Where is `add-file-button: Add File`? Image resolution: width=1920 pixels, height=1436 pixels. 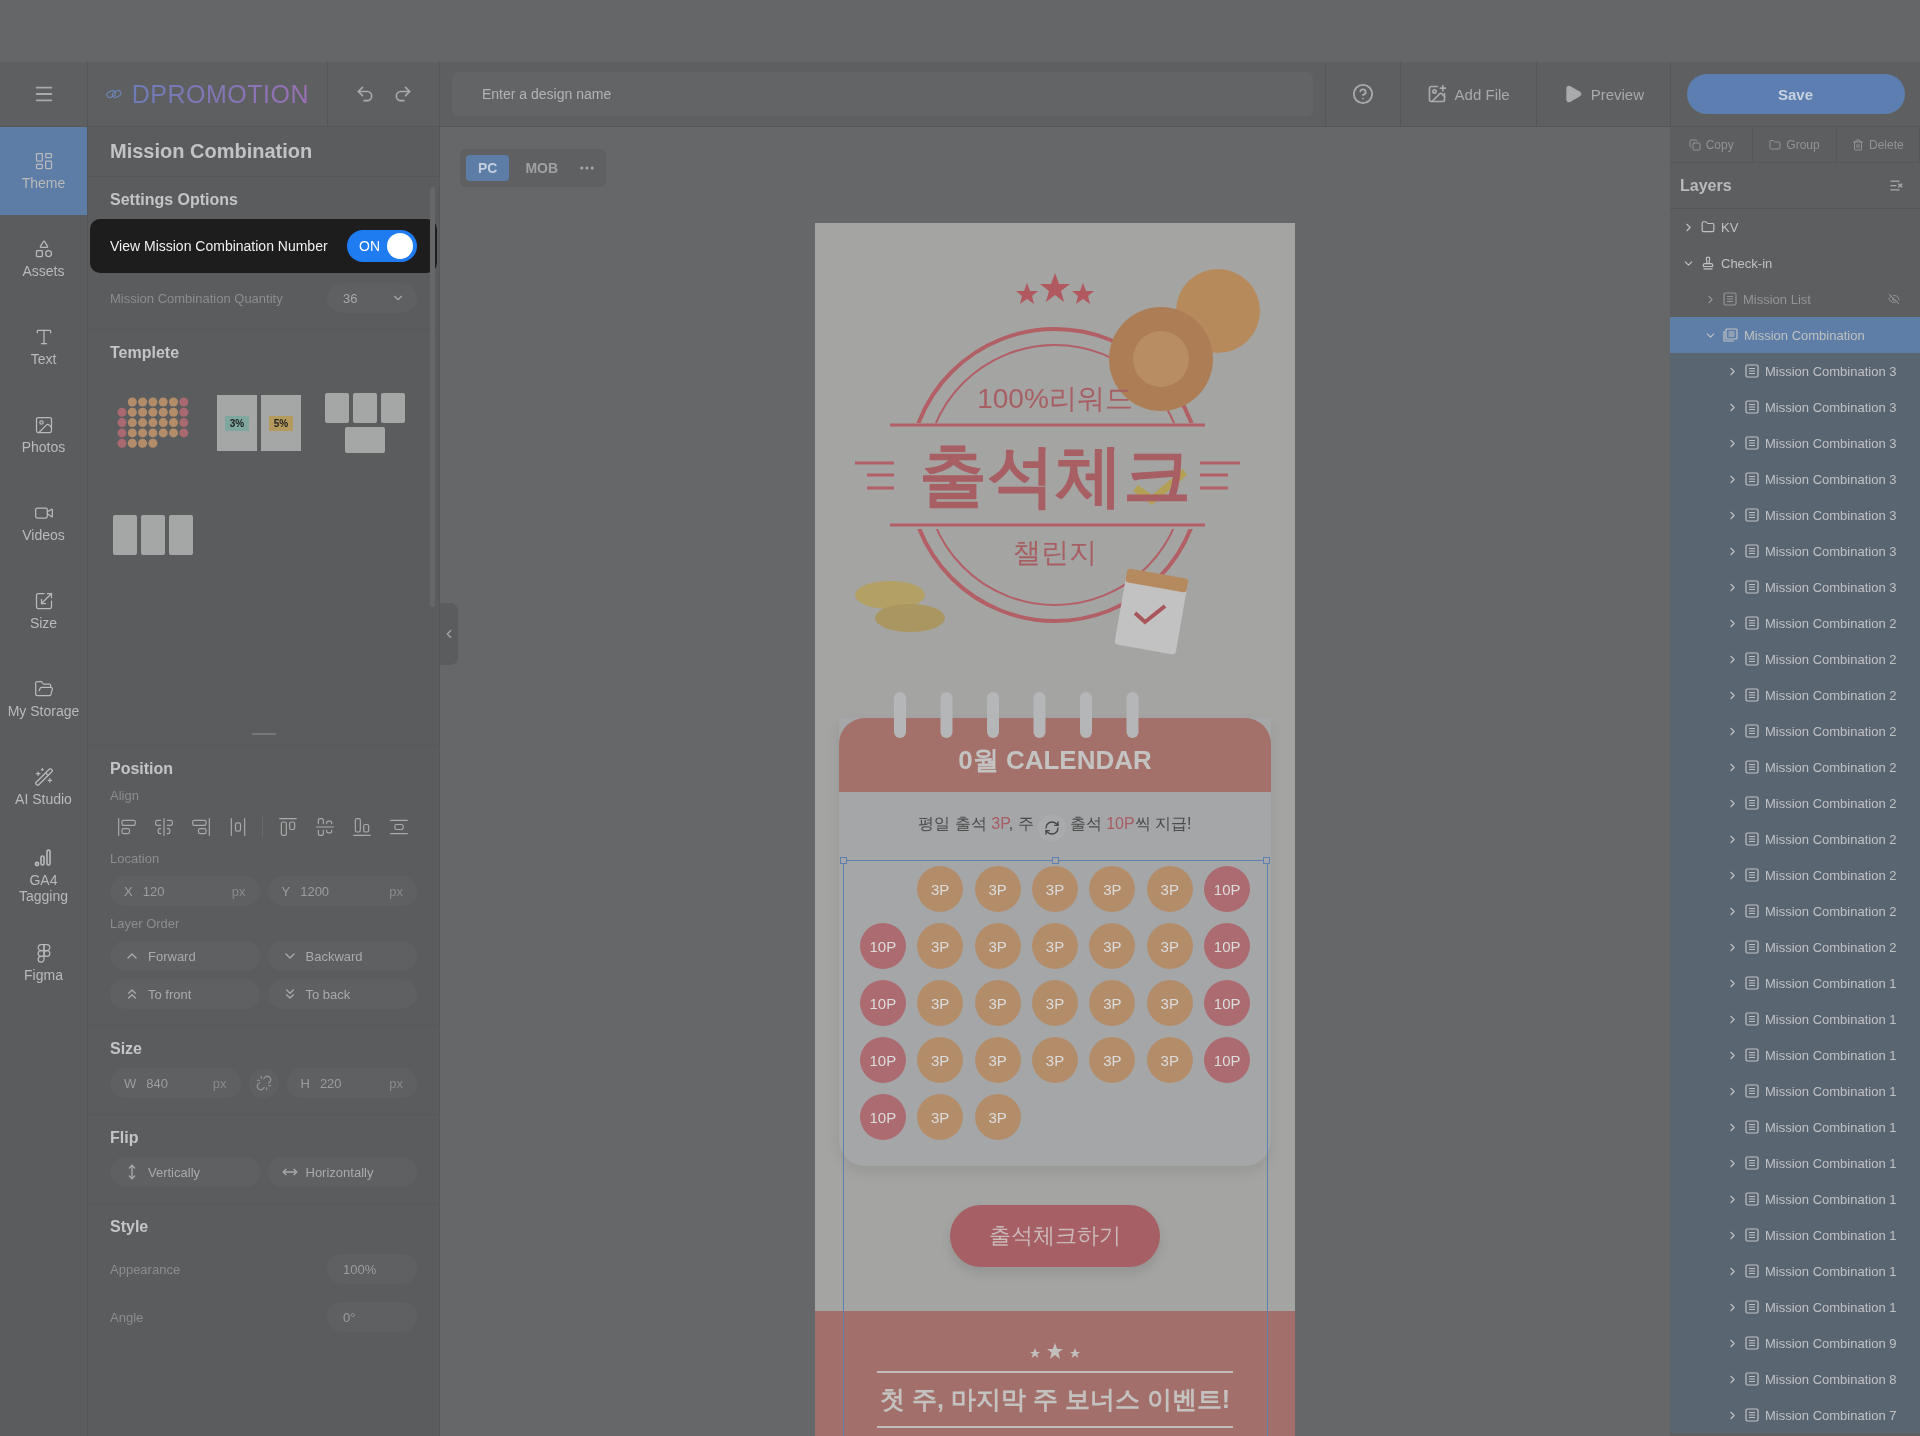 add-file-button: Add File is located at coordinates (1467, 94).